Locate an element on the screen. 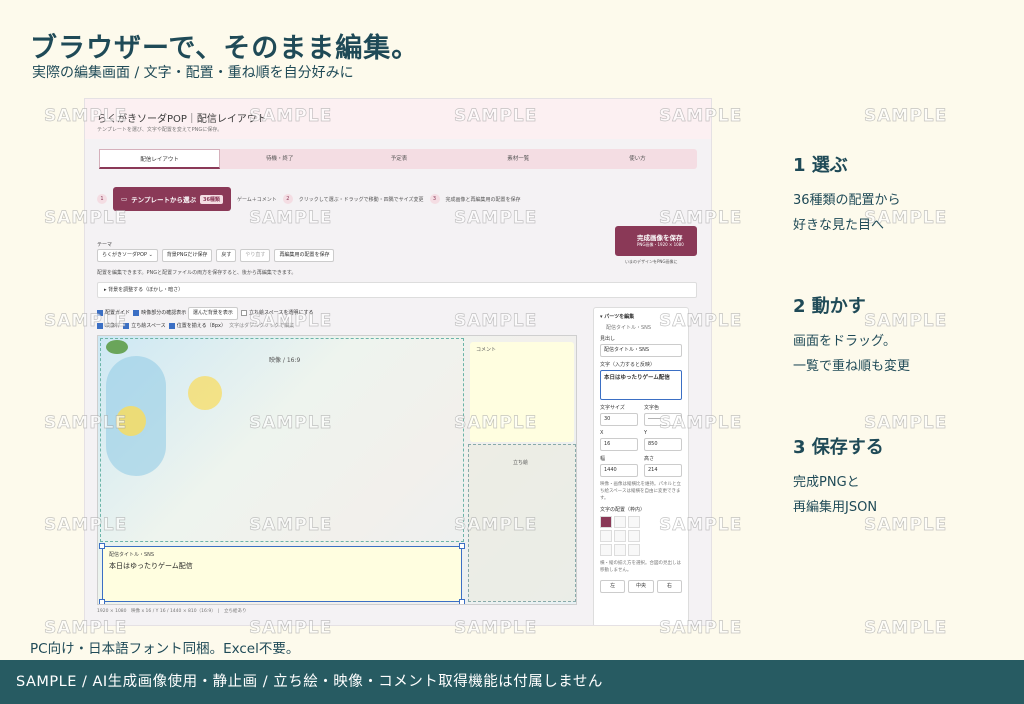  tab-howto: 使い方 is located at coordinates (637, 159).